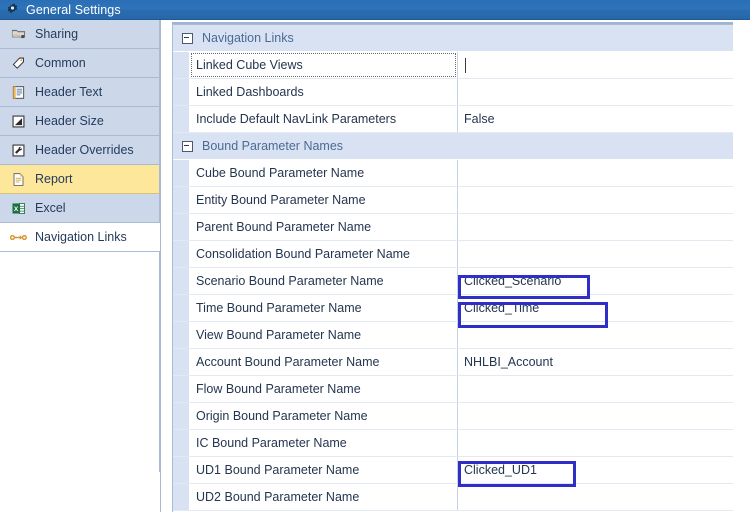 This screenshot has width=750, height=512. I want to click on property-name-cell: Entity Bound Parameter Name, so click(324, 200).